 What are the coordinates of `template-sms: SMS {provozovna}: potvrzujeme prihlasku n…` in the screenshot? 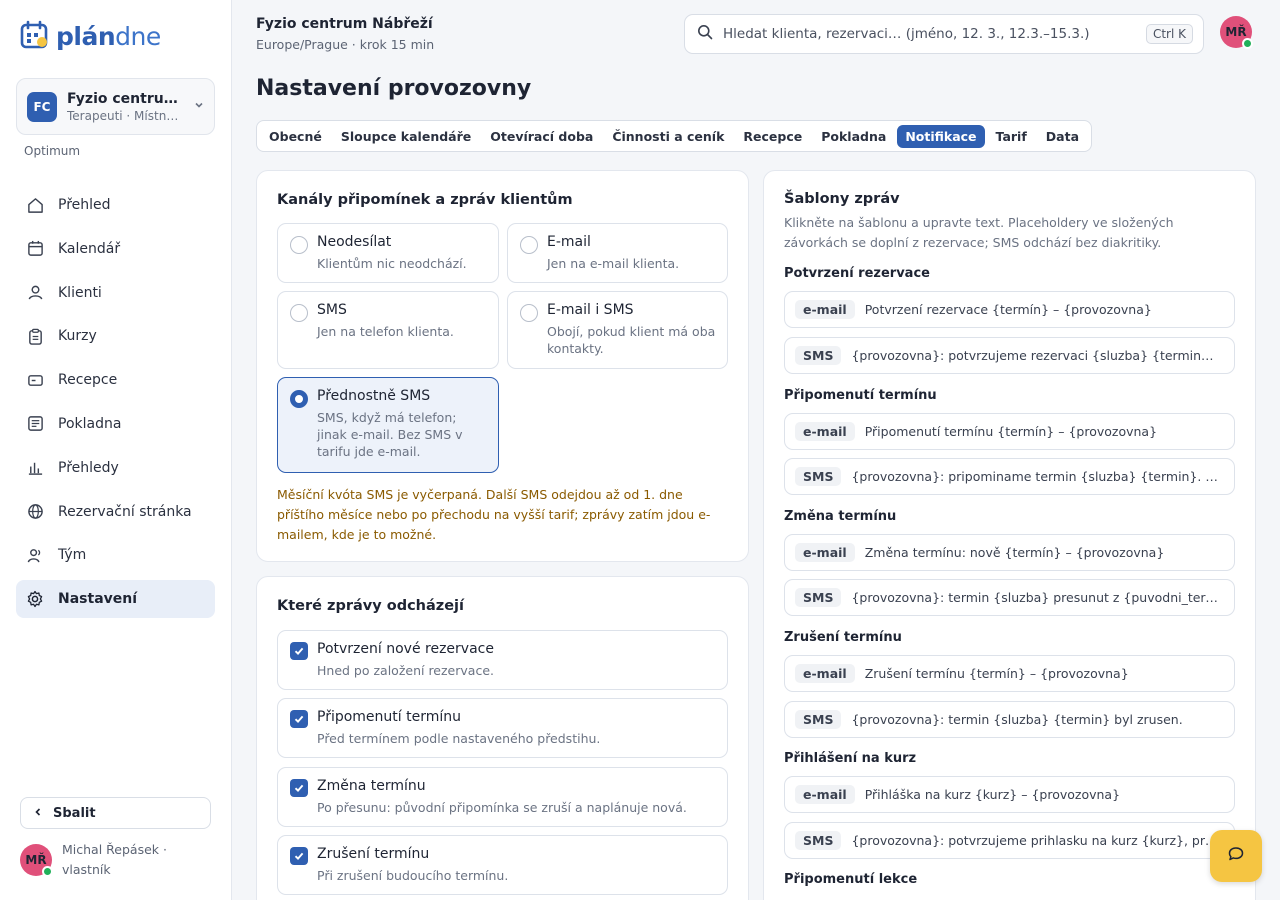 It's located at (1009, 840).